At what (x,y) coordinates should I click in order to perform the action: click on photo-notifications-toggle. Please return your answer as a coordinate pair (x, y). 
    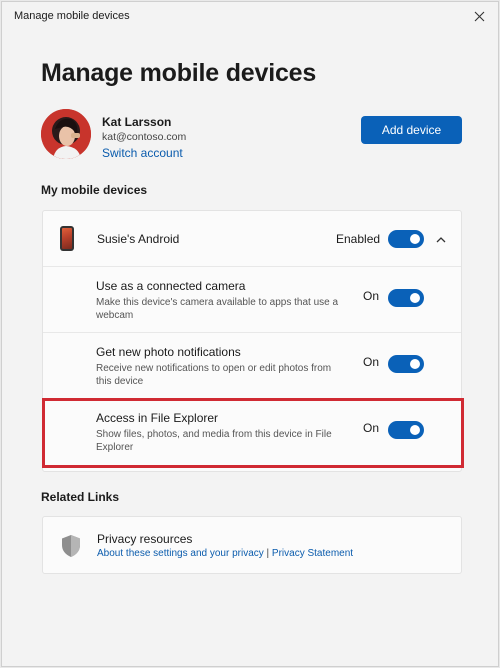
    Looking at the image, I should click on (406, 364).